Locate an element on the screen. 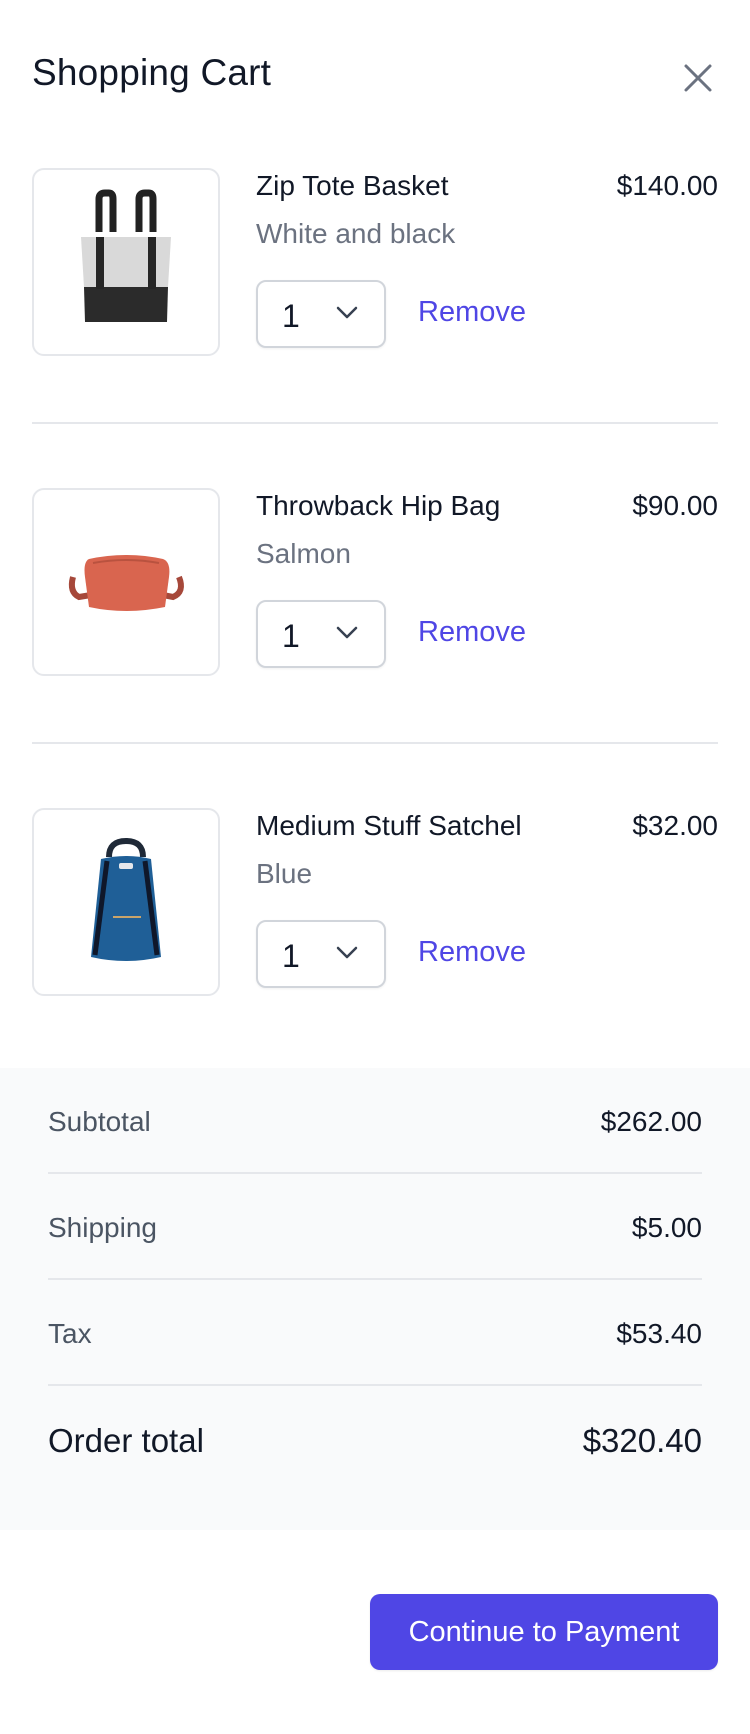 The height and width of the screenshot is (1734, 750). subtotal-value: $262.00 is located at coordinates (651, 1121).